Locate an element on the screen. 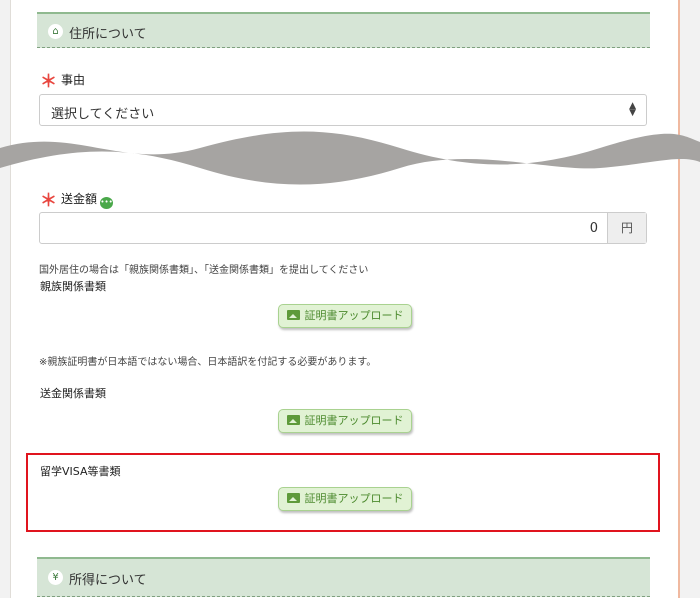  yen-icon: ¥ is located at coordinates (55, 577).